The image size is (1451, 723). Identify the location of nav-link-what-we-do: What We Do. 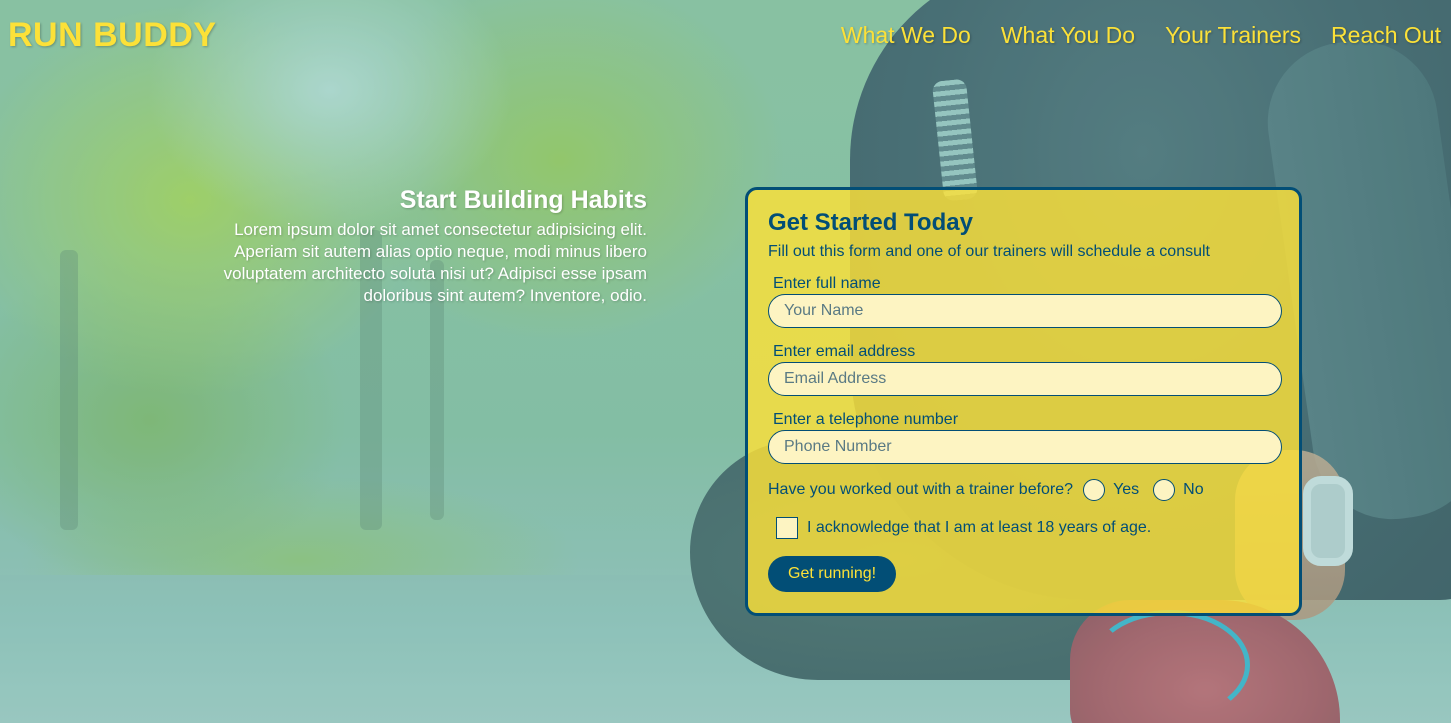
(906, 35).